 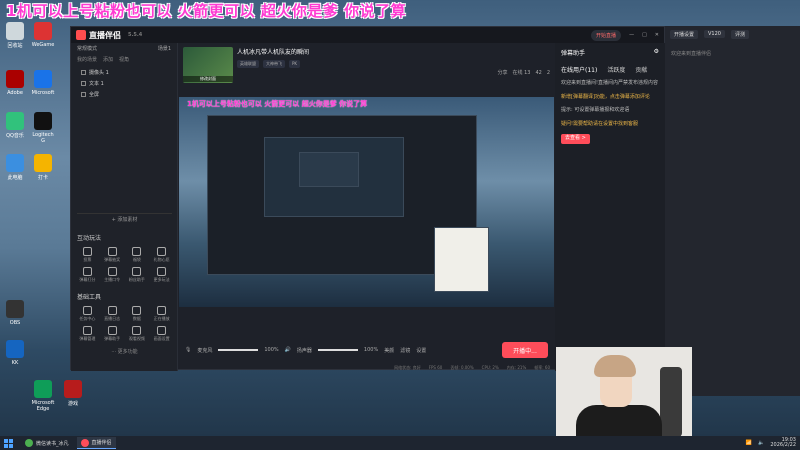 What do you see at coordinates (490, 367) in the screenshot?
I see `status-item: CPU: 2%` at bounding box center [490, 367].